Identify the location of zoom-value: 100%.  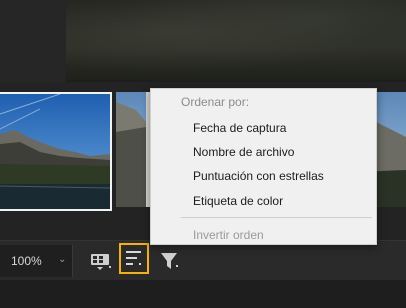
(26, 261).